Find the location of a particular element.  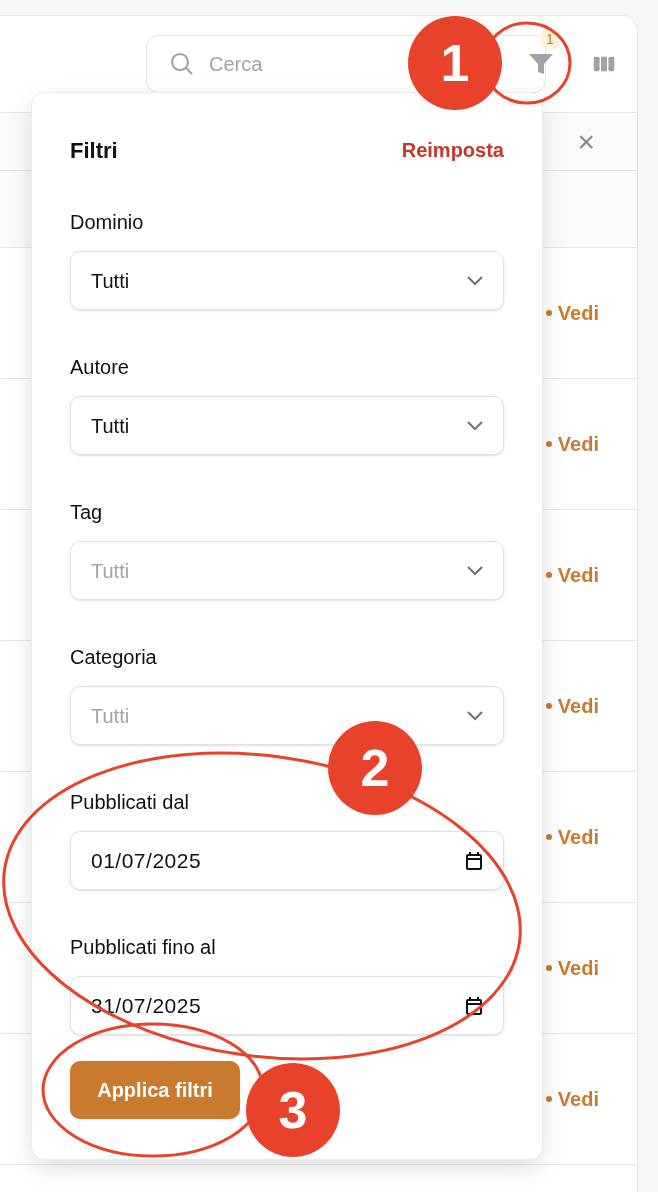

field-label: Pubblicati fino al is located at coordinates (143, 947).